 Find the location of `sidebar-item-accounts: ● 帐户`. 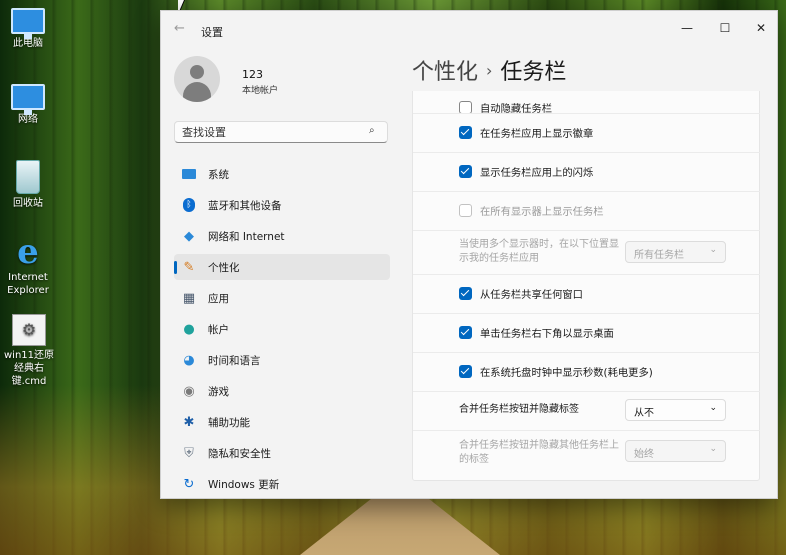

sidebar-item-accounts: ● 帐户 is located at coordinates (282, 329).